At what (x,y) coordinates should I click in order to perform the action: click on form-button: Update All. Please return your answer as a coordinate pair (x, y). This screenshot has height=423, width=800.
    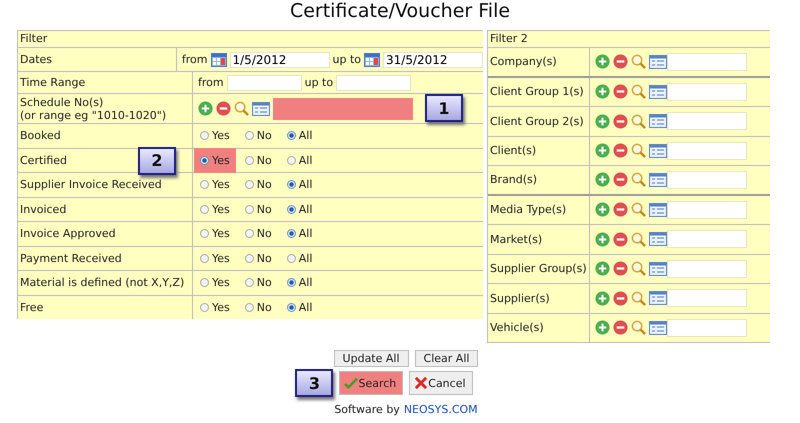
    Looking at the image, I should click on (371, 358).